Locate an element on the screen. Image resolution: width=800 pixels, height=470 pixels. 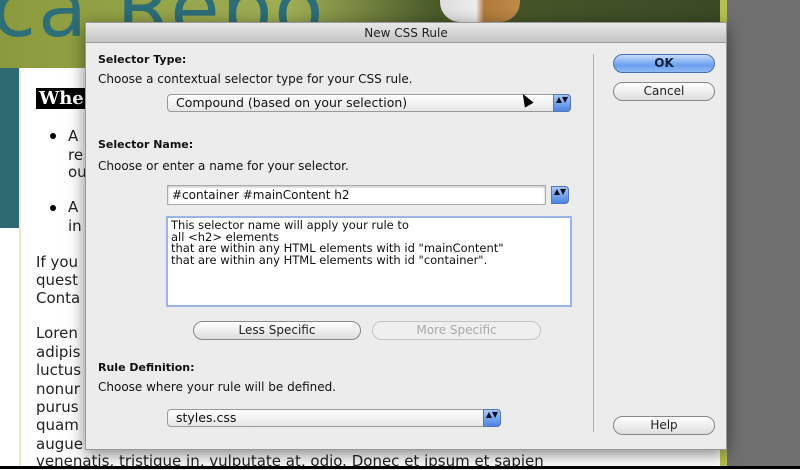
selector-name-dropdown: ▲▼ is located at coordinates (560, 195).